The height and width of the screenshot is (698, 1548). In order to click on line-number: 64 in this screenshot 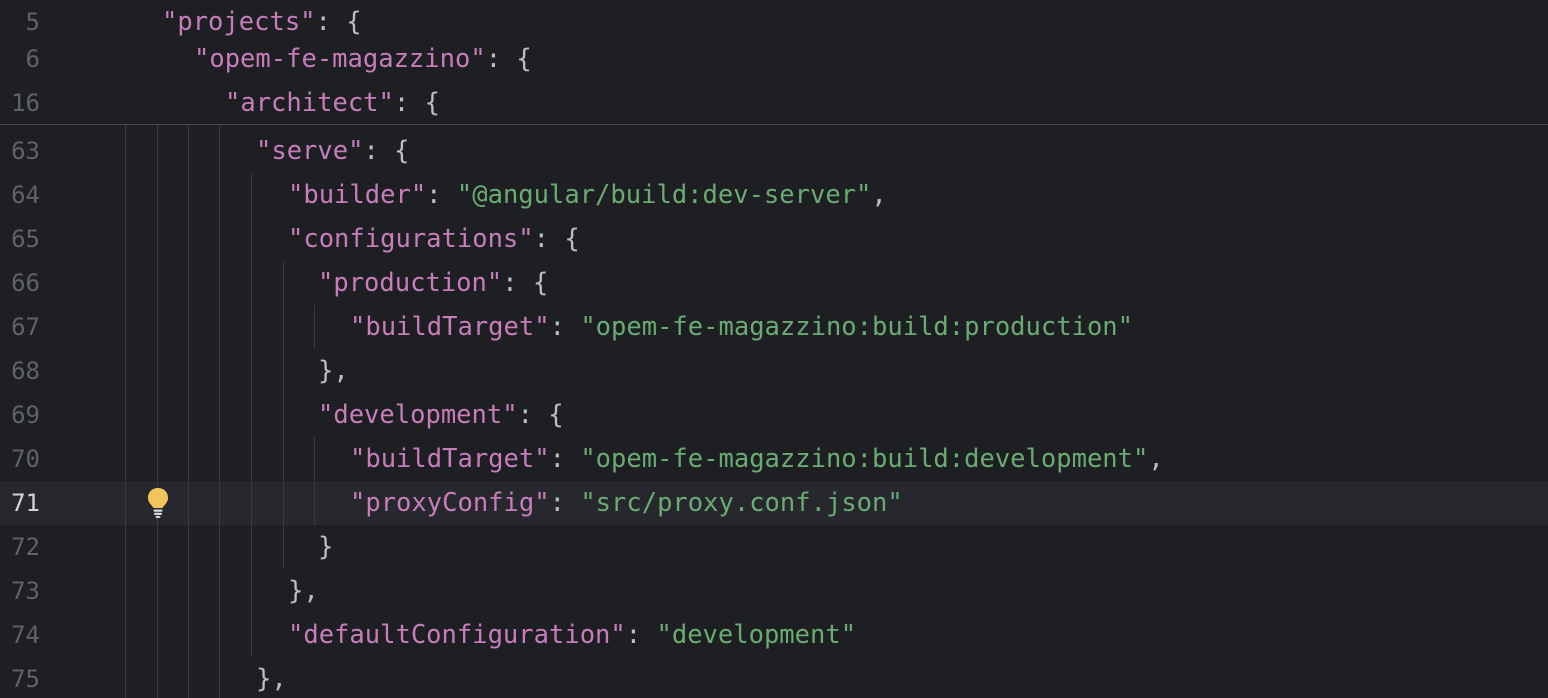, I will do `click(25, 195)`.